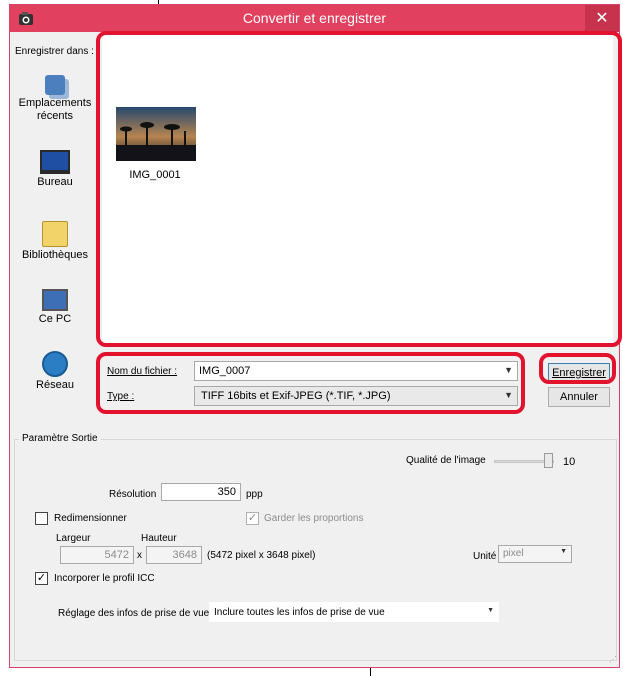 Image resolution: width=623 pixels, height=676 pixels. I want to click on this-pc-icon, so click(55, 300).